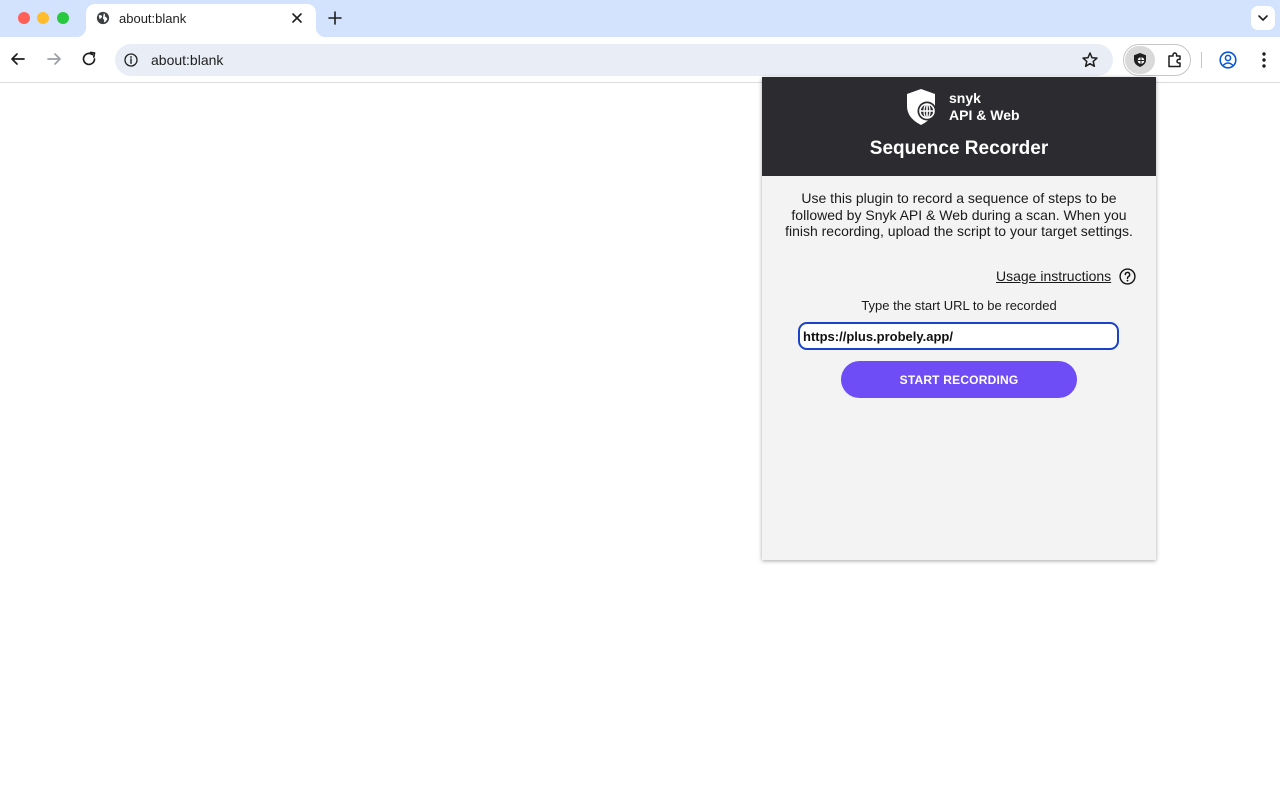 The width and height of the screenshot is (1280, 800). I want to click on popup-title: Sequence Recorder, so click(959, 148).